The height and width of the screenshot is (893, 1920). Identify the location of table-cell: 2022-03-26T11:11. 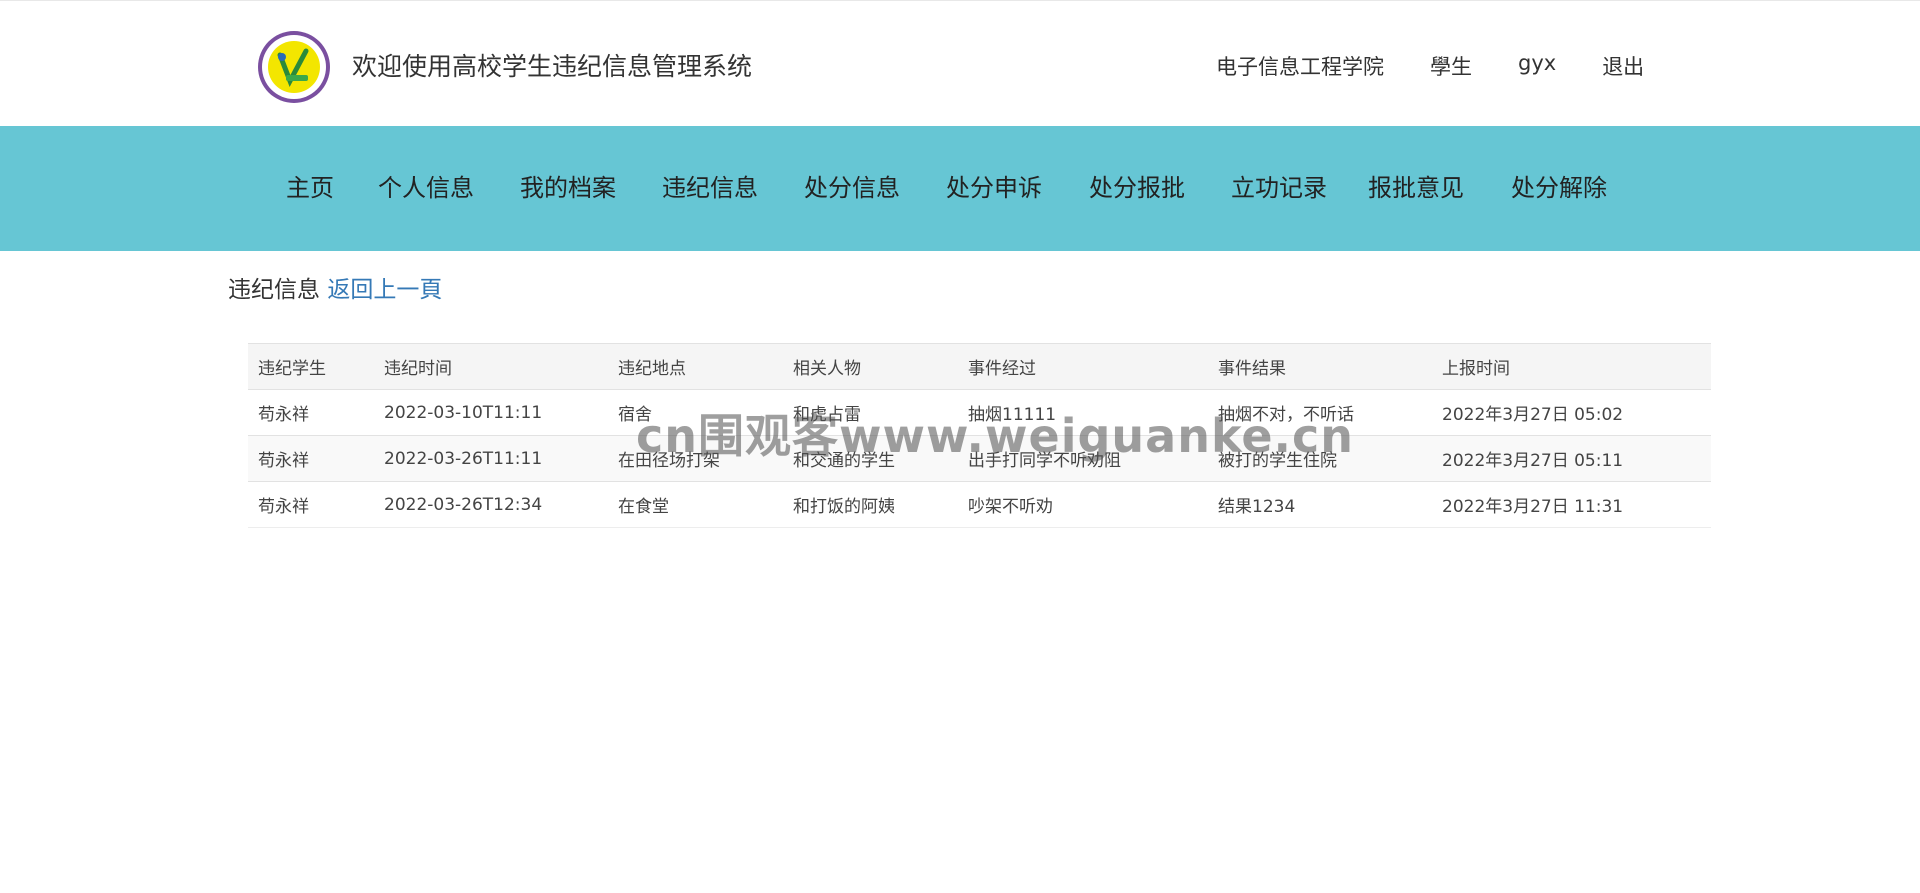
(491, 458).